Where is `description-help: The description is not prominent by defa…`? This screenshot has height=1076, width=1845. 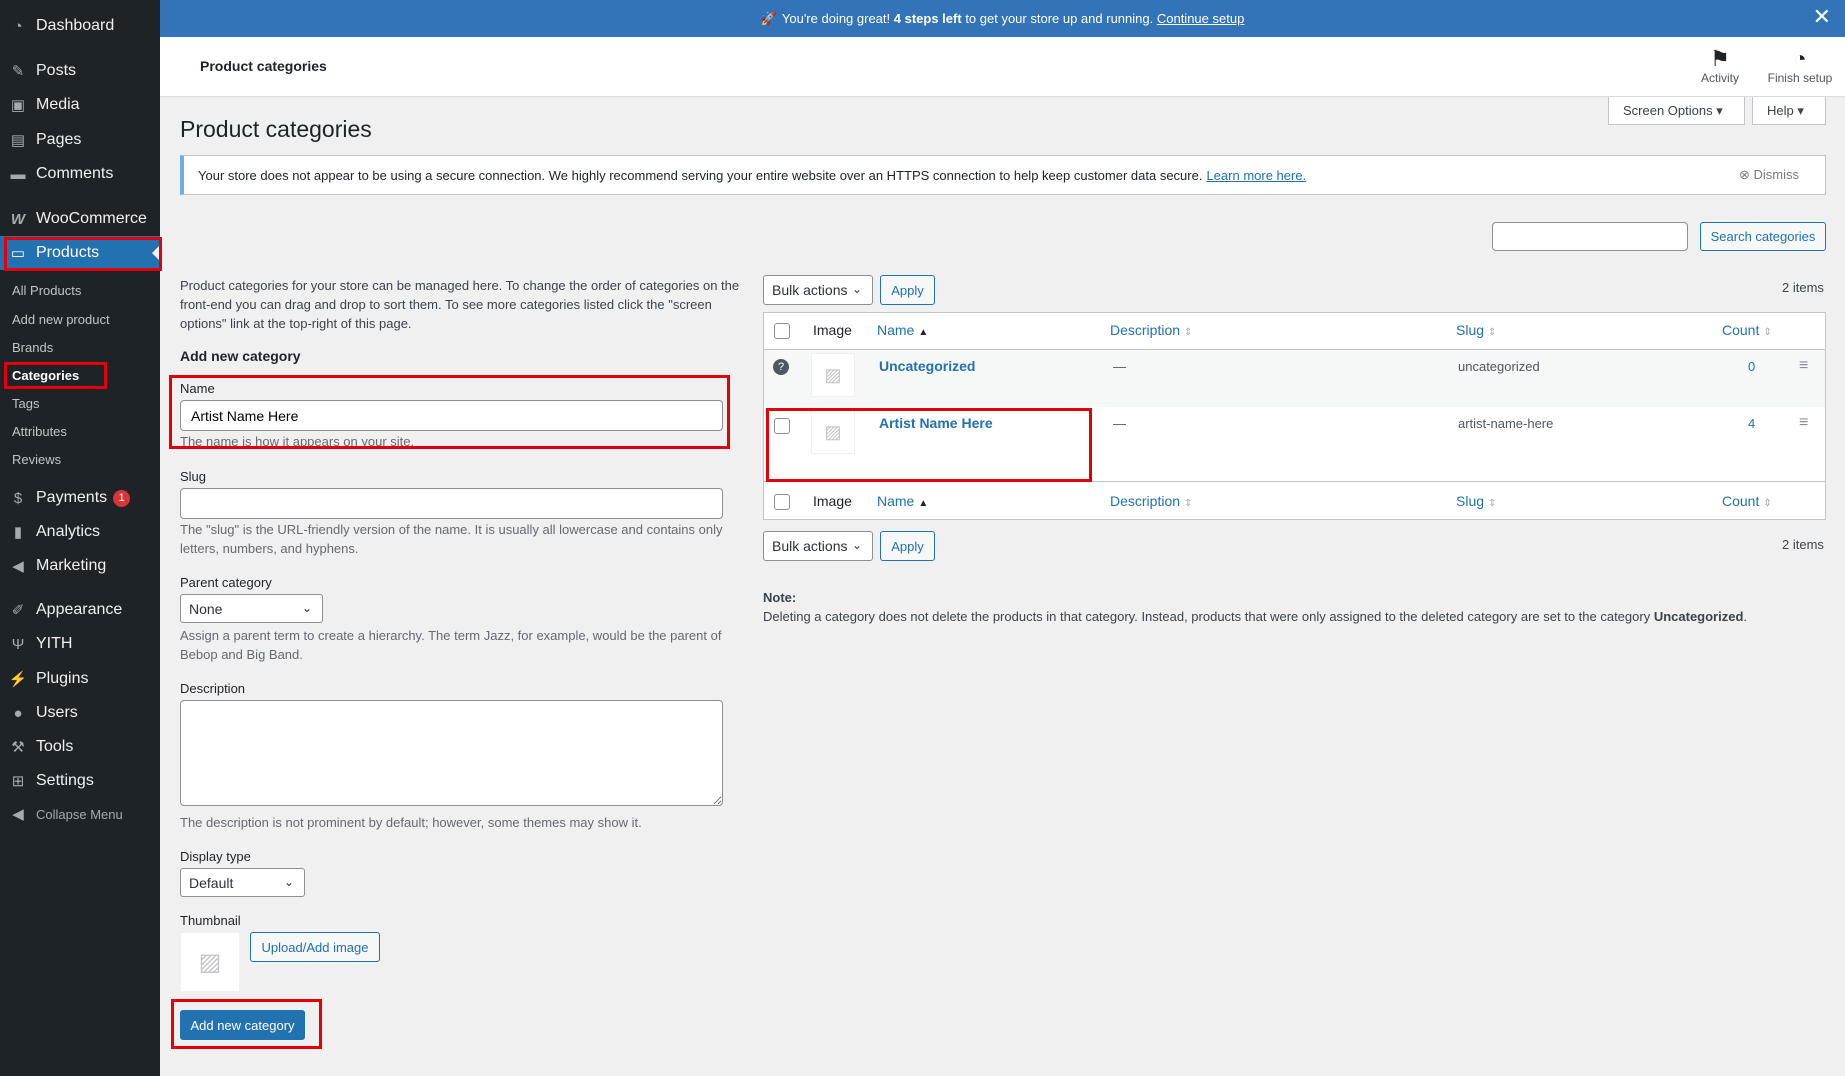 description-help: The description is not prominent by defa… is located at coordinates (411, 822).